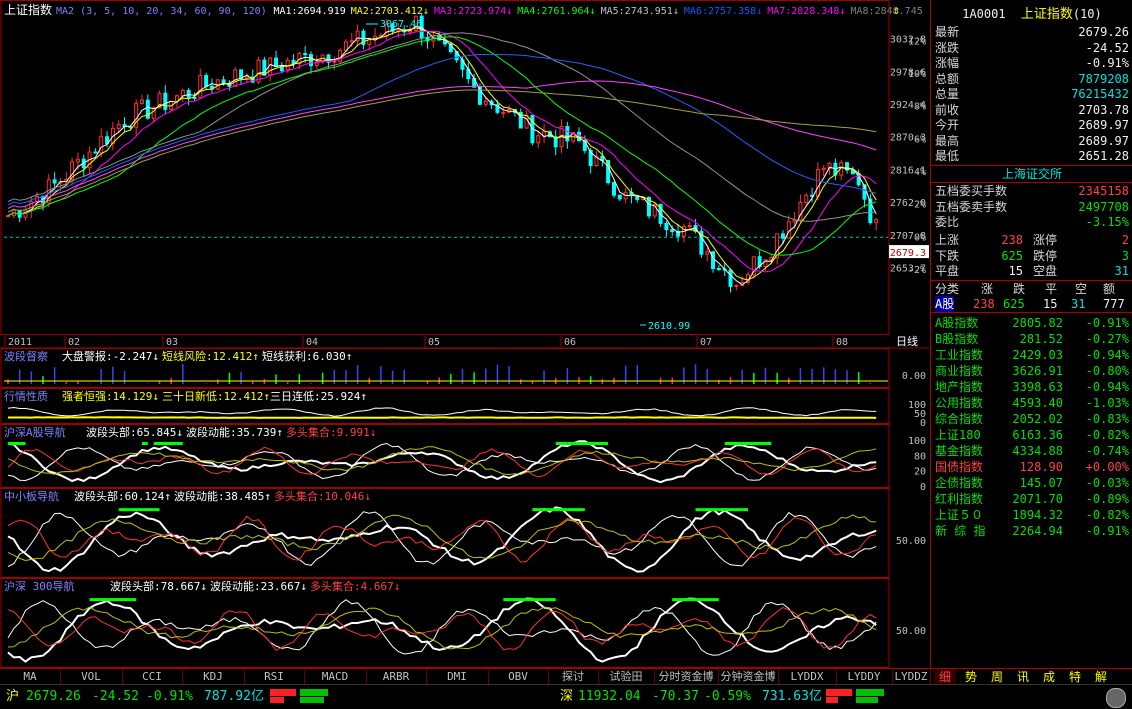 The image size is (1132, 709). I want to click on indicator-tab-vol: VOL, so click(91, 677).